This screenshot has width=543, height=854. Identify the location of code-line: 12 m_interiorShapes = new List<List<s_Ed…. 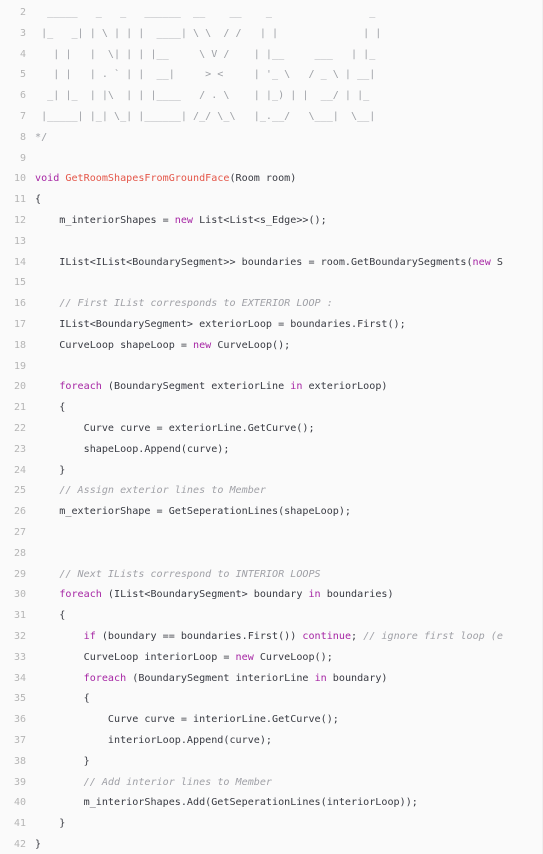
(271, 221).